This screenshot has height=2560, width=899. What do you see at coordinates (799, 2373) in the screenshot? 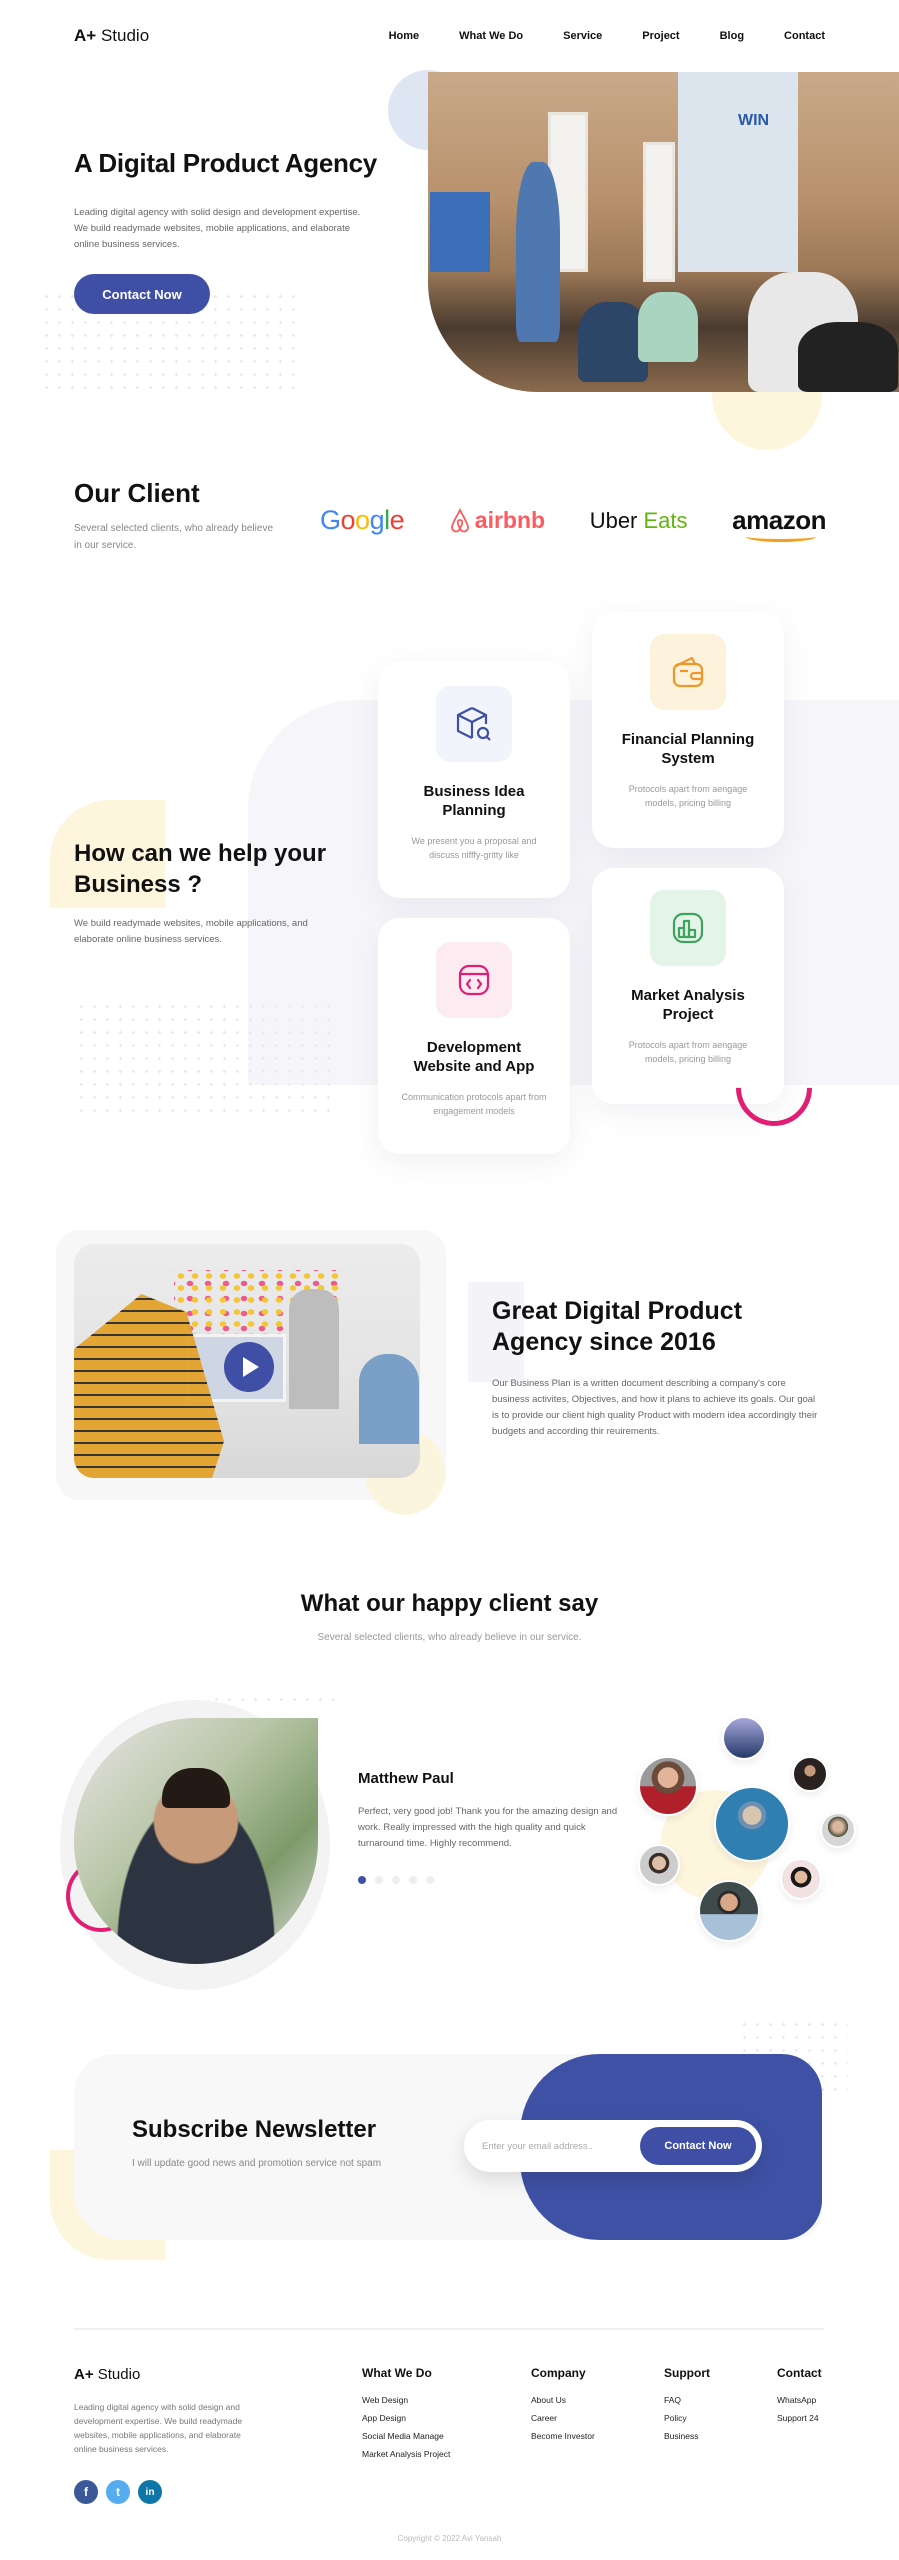
I see `footer-column-title: Contact` at bounding box center [799, 2373].